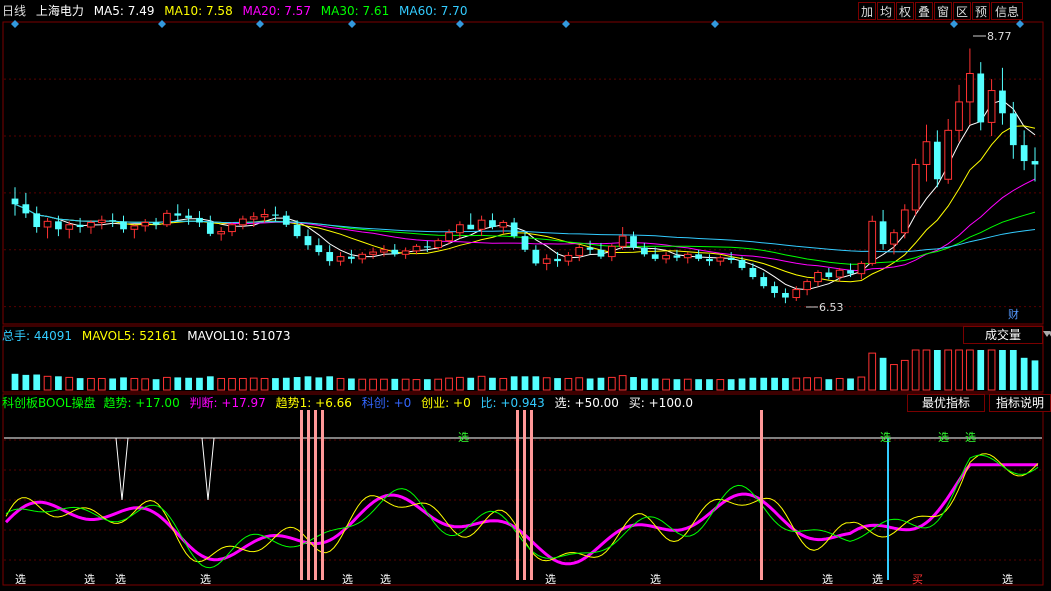 Image resolution: width=1051 pixels, height=591 pixels. What do you see at coordinates (49, 403) in the screenshot?
I see `indicator-name: 科创板BOOL操盘` at bounding box center [49, 403].